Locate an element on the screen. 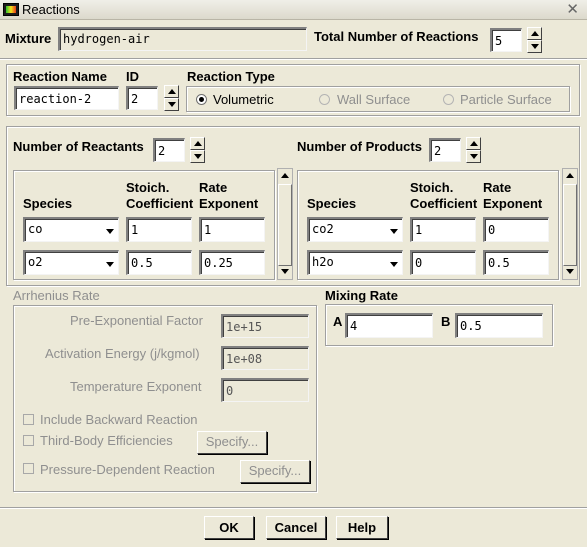  reactants-rate-header: Rate Exponent is located at coordinates (229, 195).